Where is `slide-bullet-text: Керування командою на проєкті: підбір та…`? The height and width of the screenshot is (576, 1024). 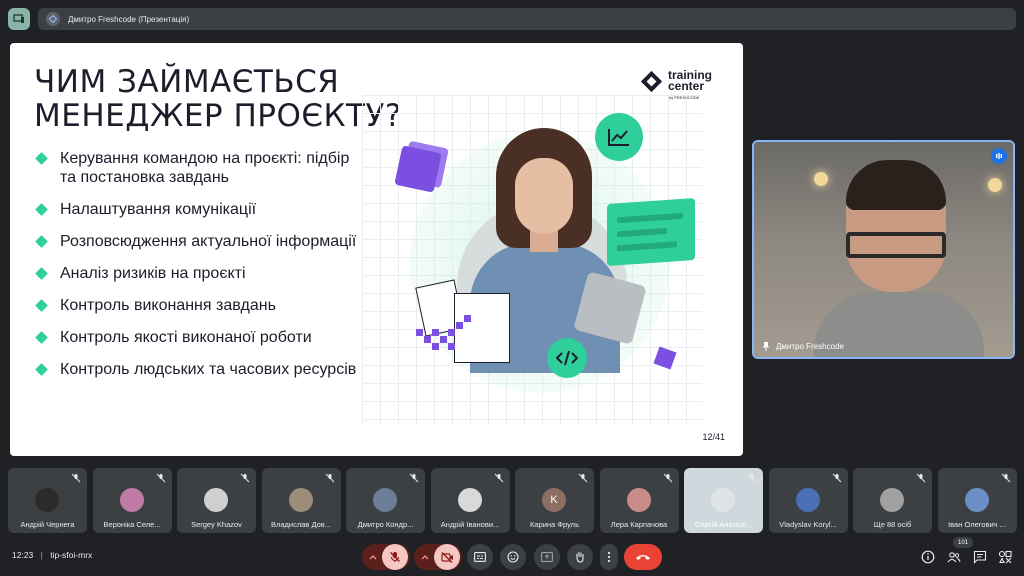
slide-bullet-text: Керування командою на проєкті: підбір та… is located at coordinates (205, 168).